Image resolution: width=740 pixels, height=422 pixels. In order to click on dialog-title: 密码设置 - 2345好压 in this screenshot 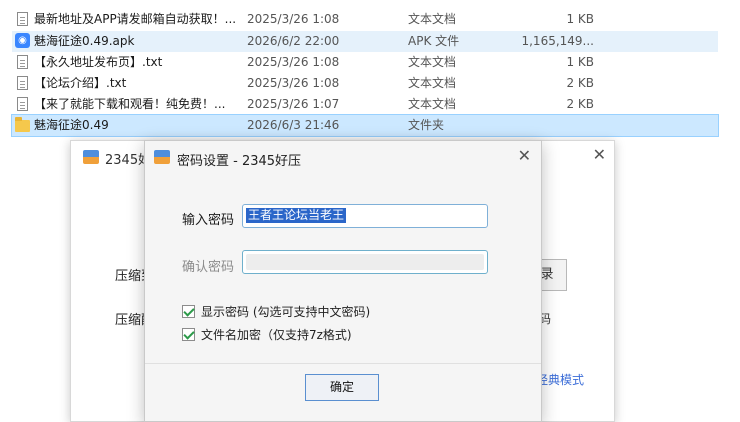, I will do `click(239, 161)`.